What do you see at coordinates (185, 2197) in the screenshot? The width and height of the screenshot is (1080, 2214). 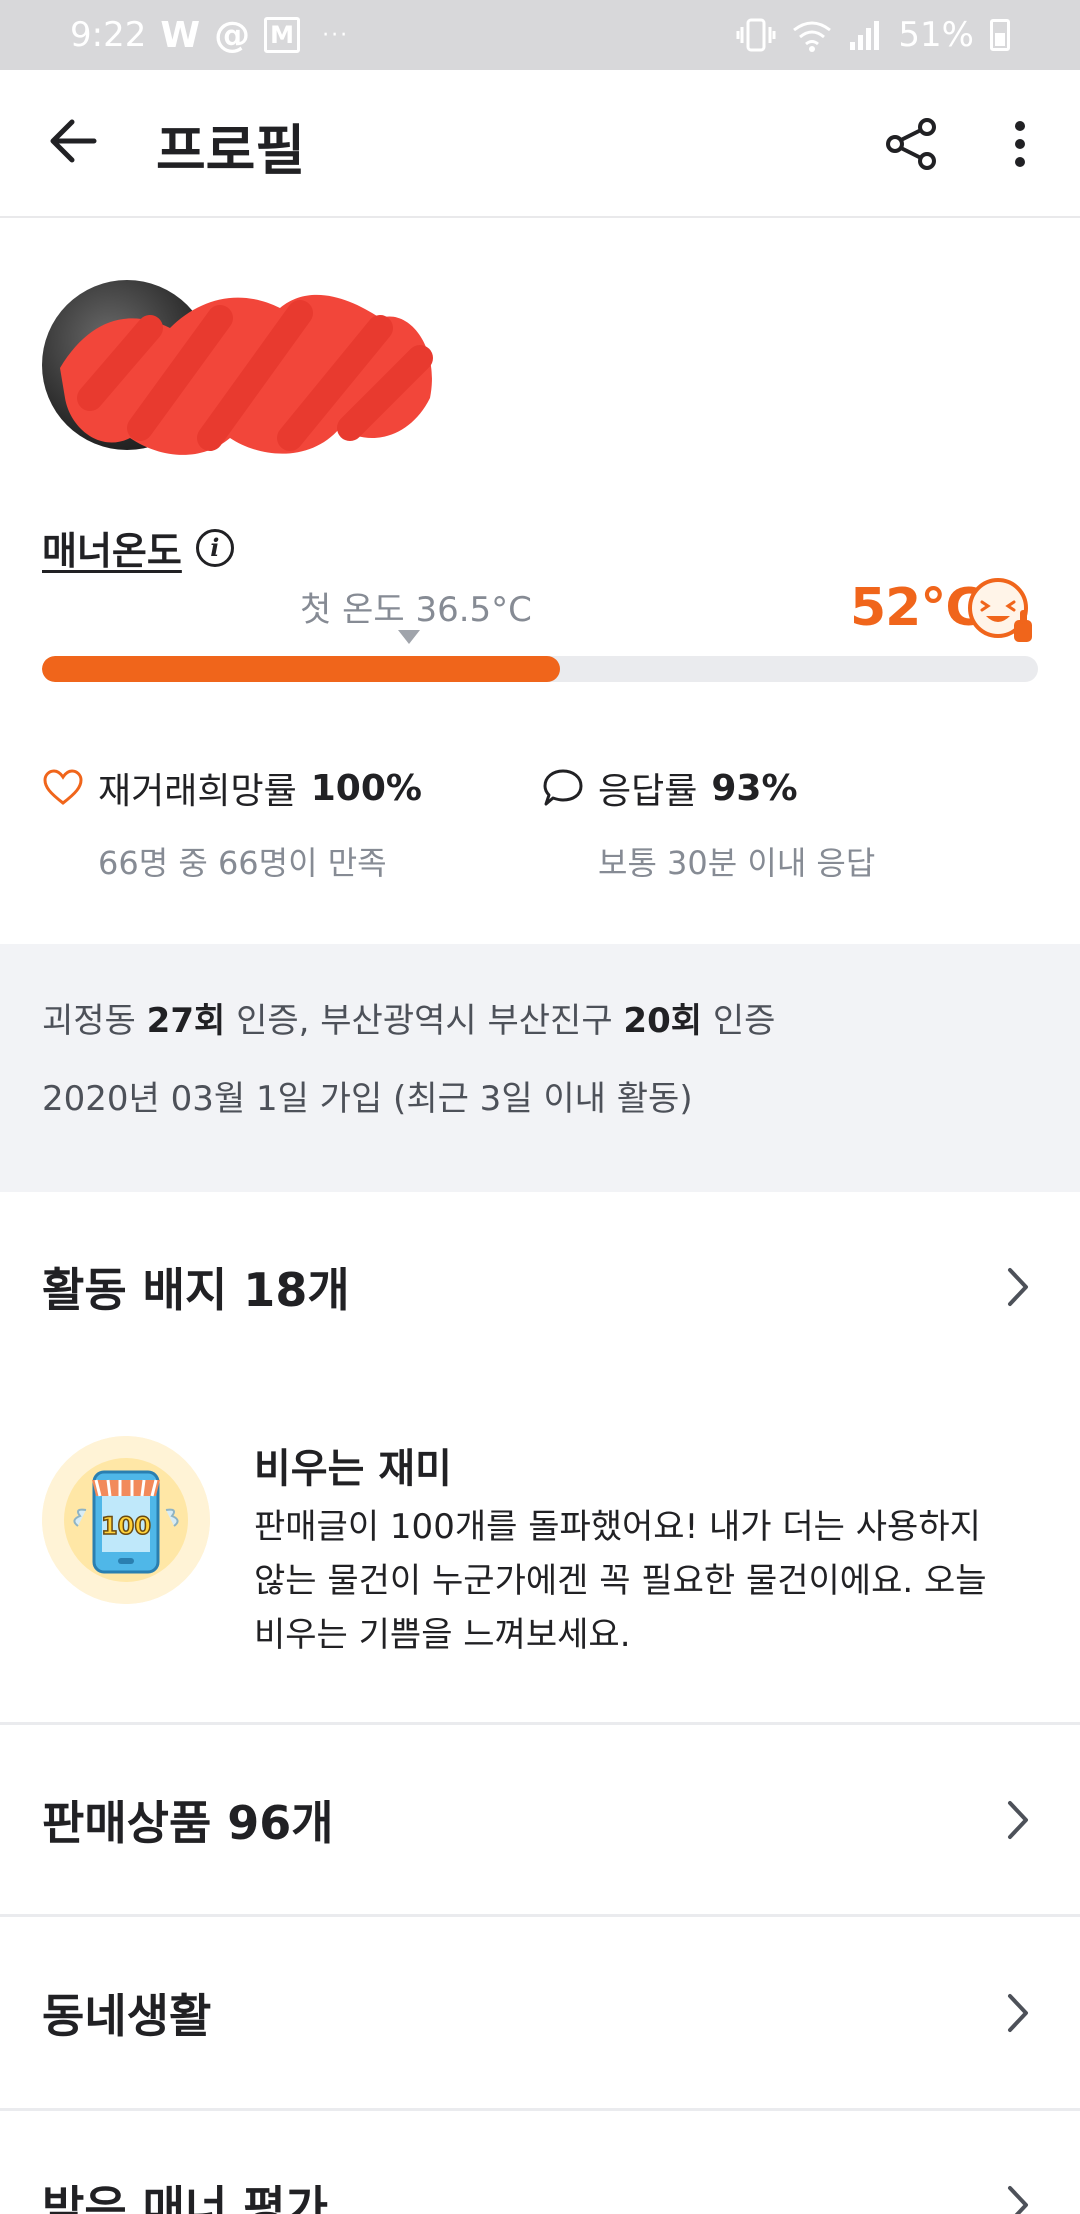 I see `reviews-title: 받은 매너 평가` at bounding box center [185, 2197].